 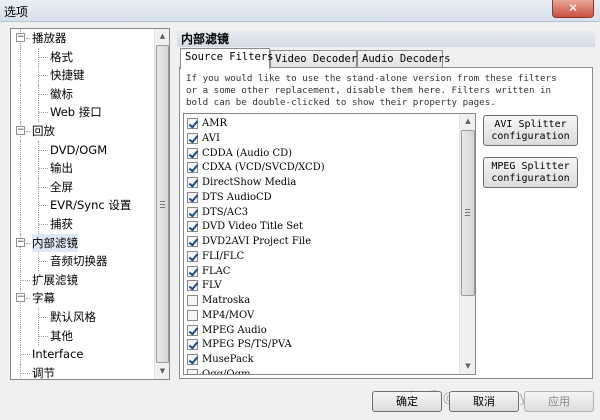 What do you see at coordinates (321, 271) in the screenshot?
I see `filter-list-item: FLAC` at bounding box center [321, 271].